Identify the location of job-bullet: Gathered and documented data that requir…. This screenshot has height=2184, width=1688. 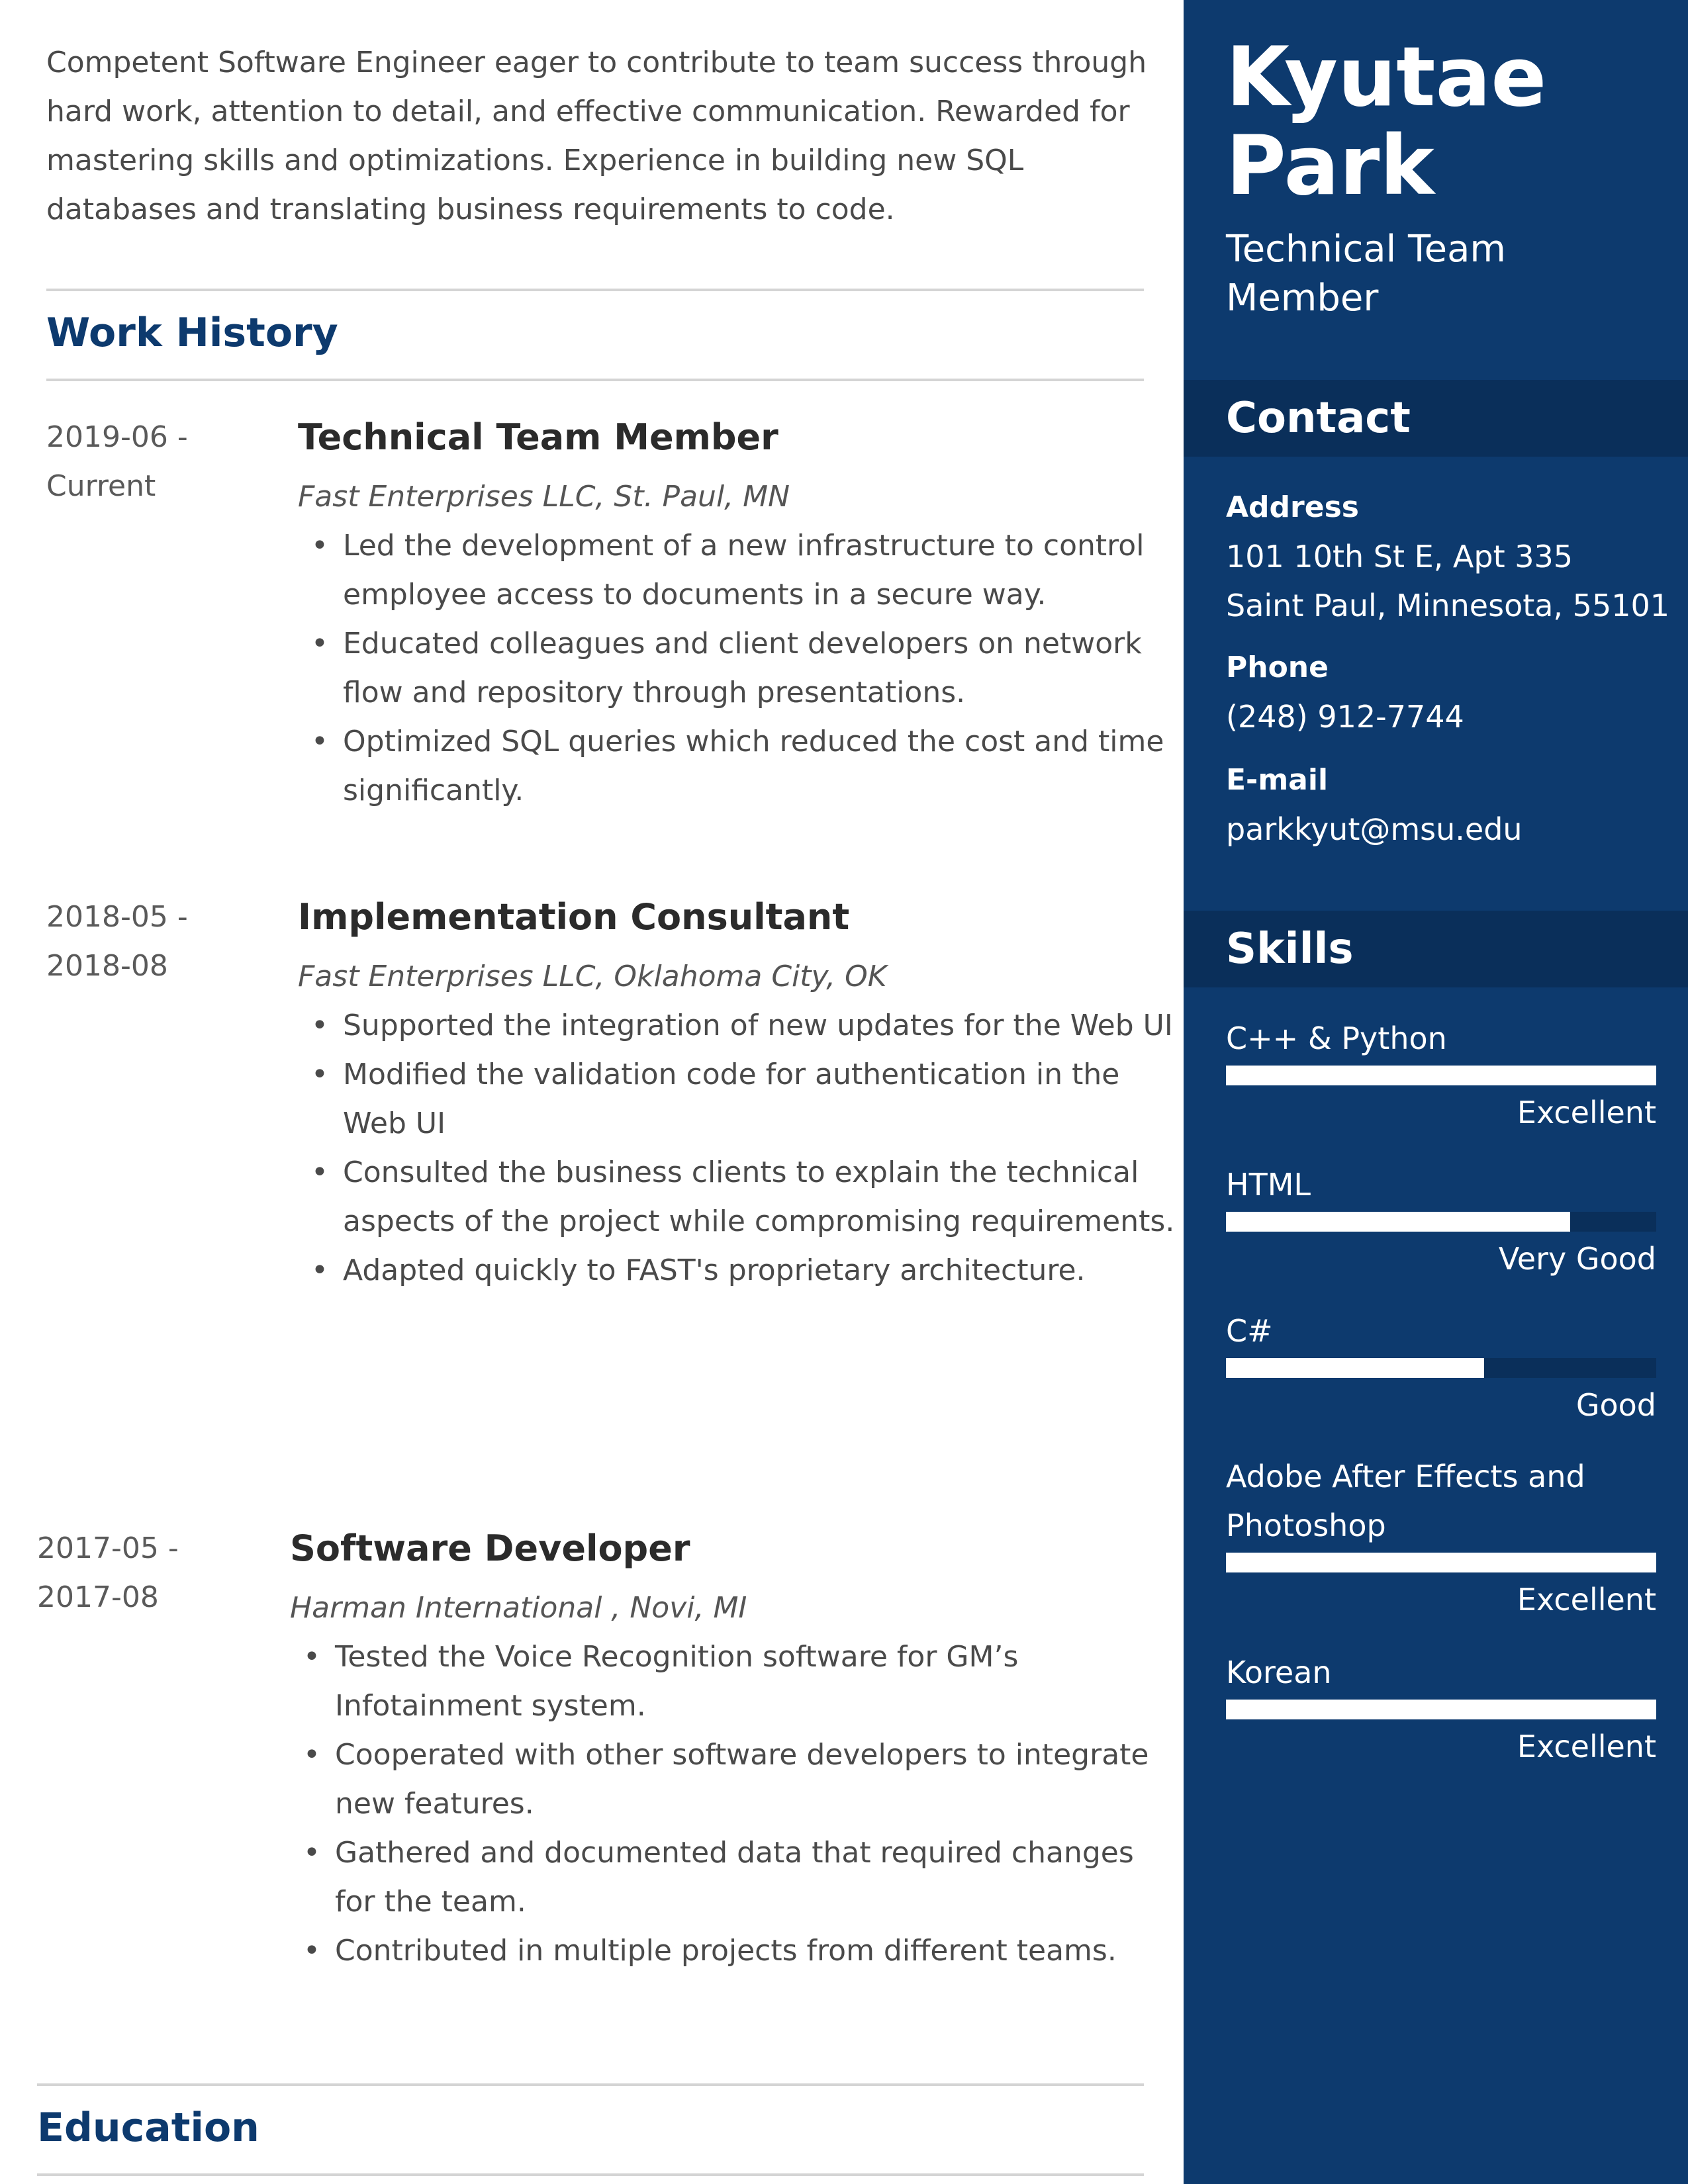
(733, 1878).